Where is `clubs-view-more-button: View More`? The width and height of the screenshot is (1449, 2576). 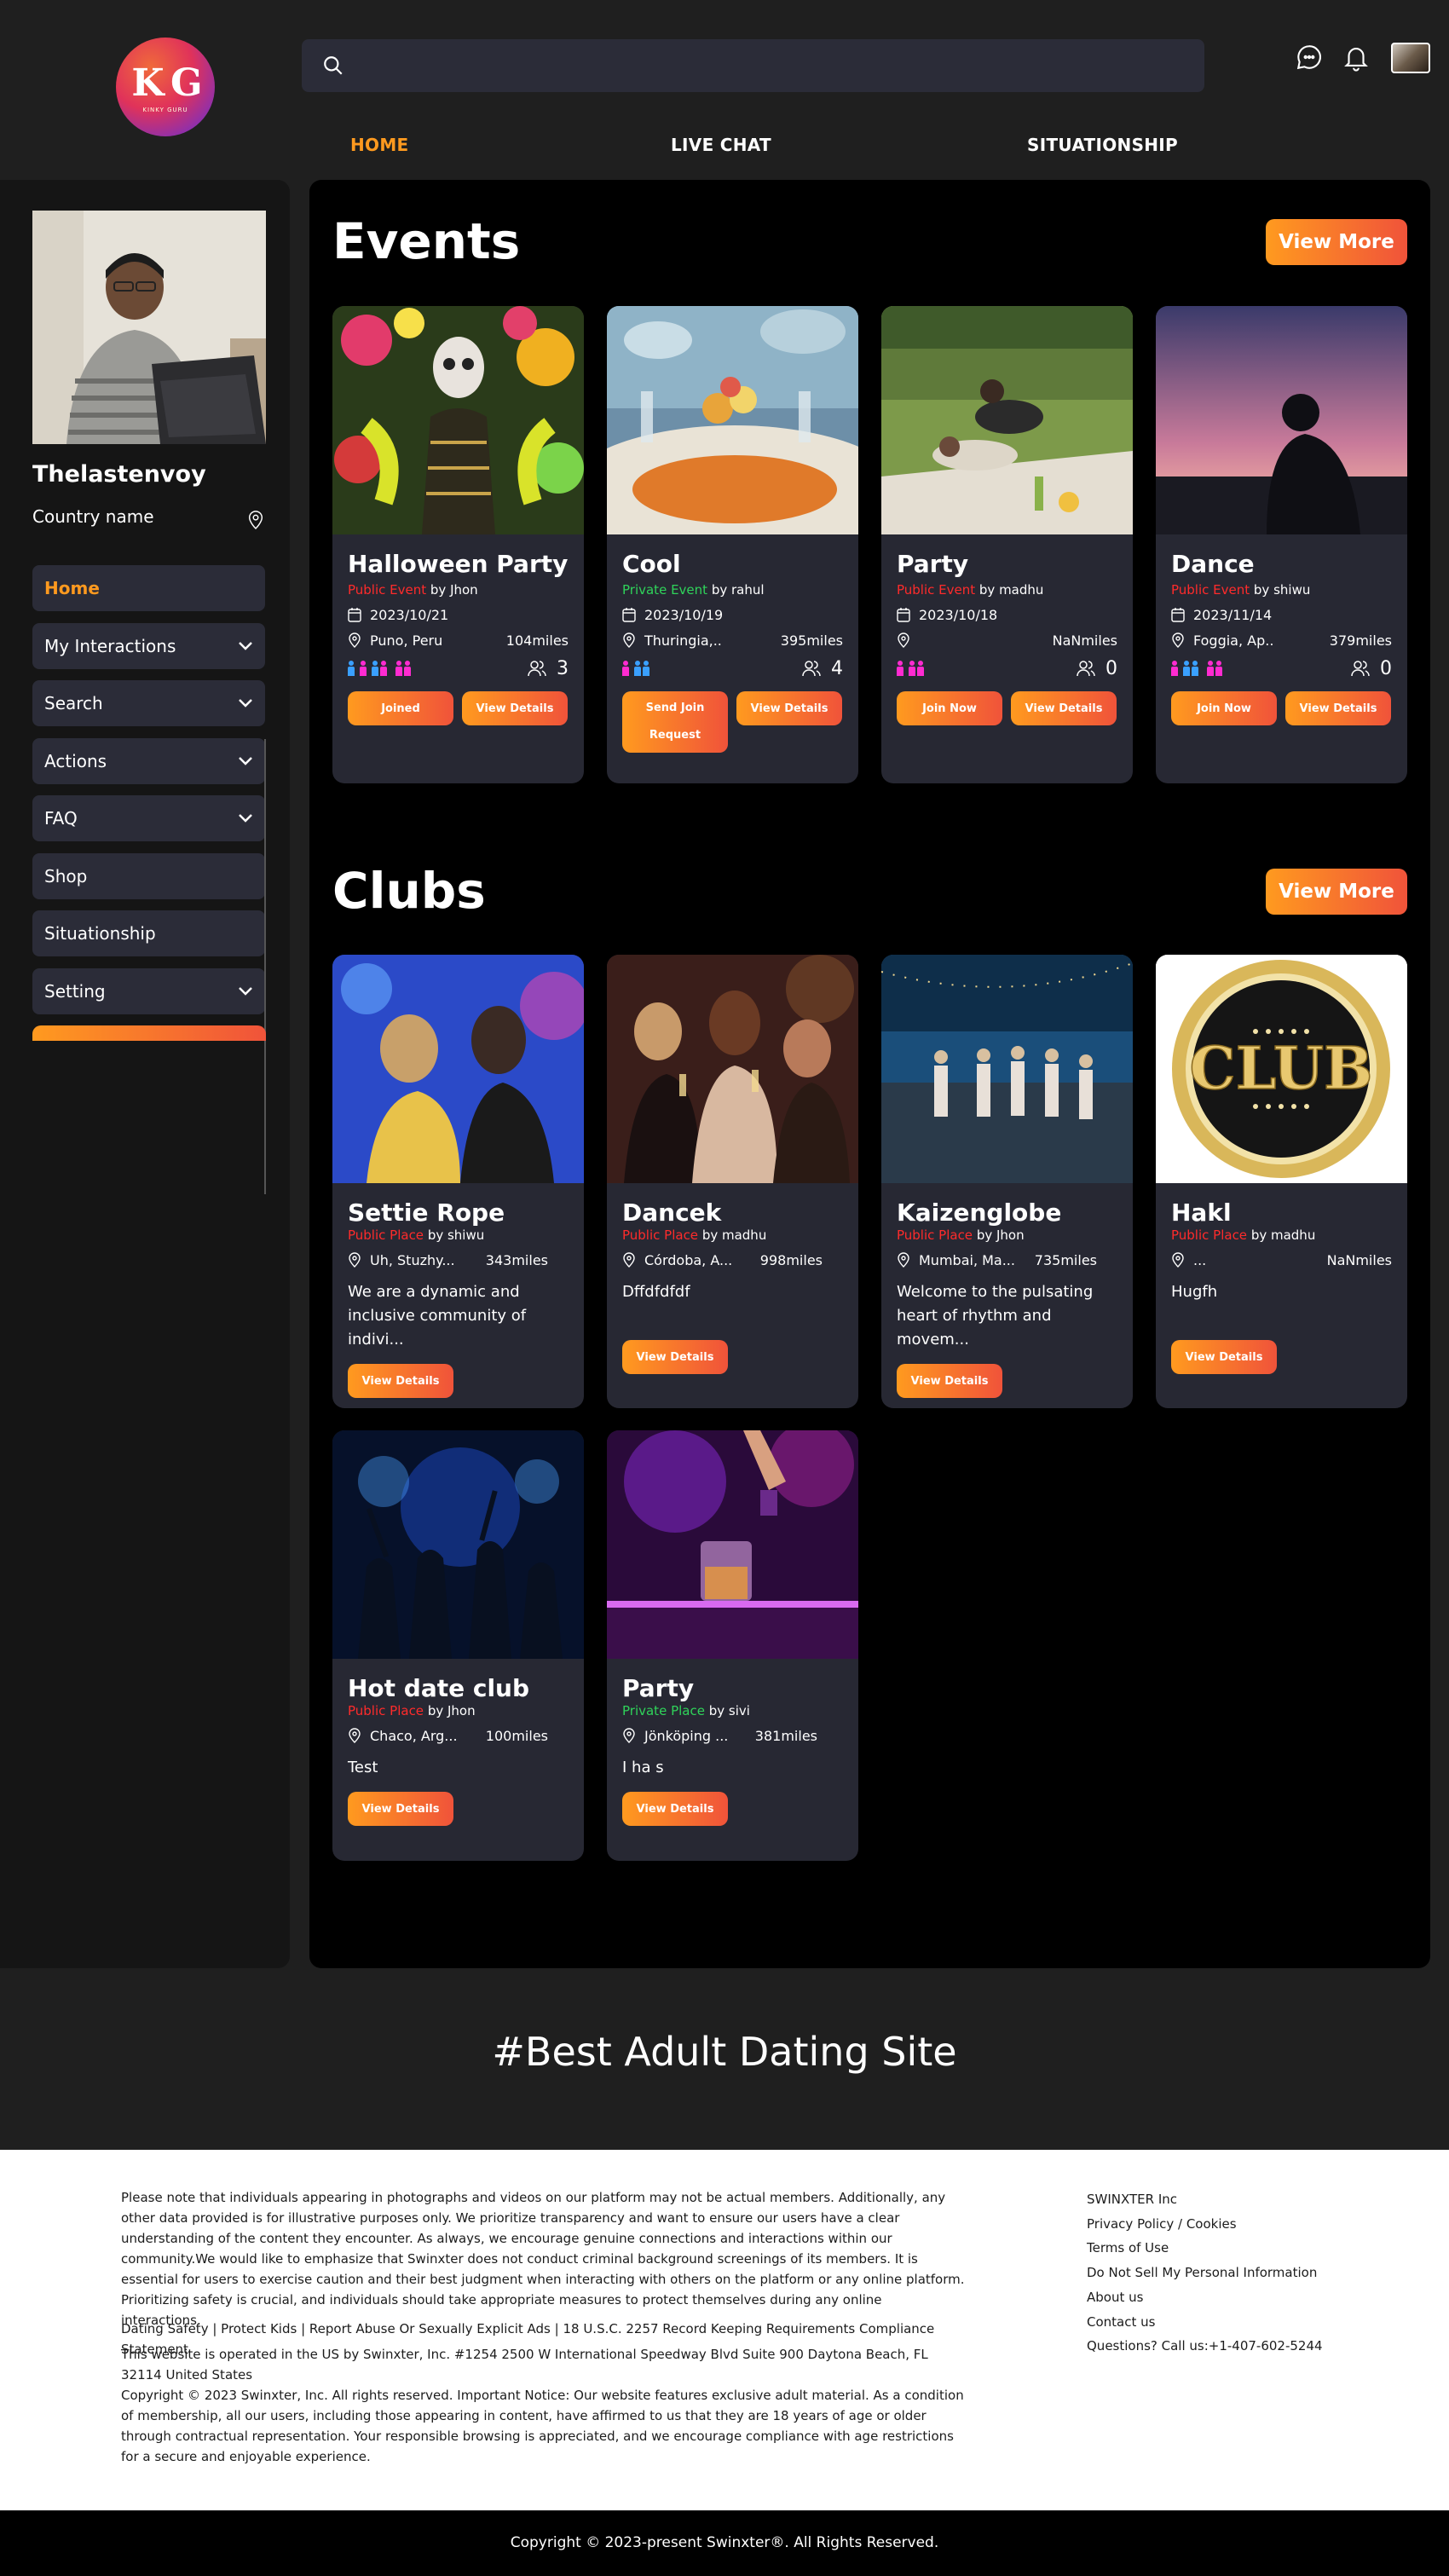 clubs-view-more-button: View More is located at coordinates (1336, 892).